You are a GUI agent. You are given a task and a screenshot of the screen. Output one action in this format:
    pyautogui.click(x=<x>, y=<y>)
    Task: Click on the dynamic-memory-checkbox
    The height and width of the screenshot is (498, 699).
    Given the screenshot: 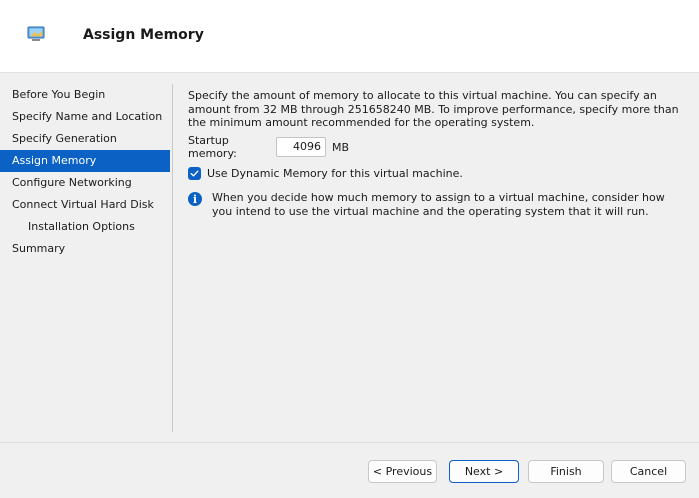 What is the action you would take?
    pyautogui.click(x=194, y=173)
    